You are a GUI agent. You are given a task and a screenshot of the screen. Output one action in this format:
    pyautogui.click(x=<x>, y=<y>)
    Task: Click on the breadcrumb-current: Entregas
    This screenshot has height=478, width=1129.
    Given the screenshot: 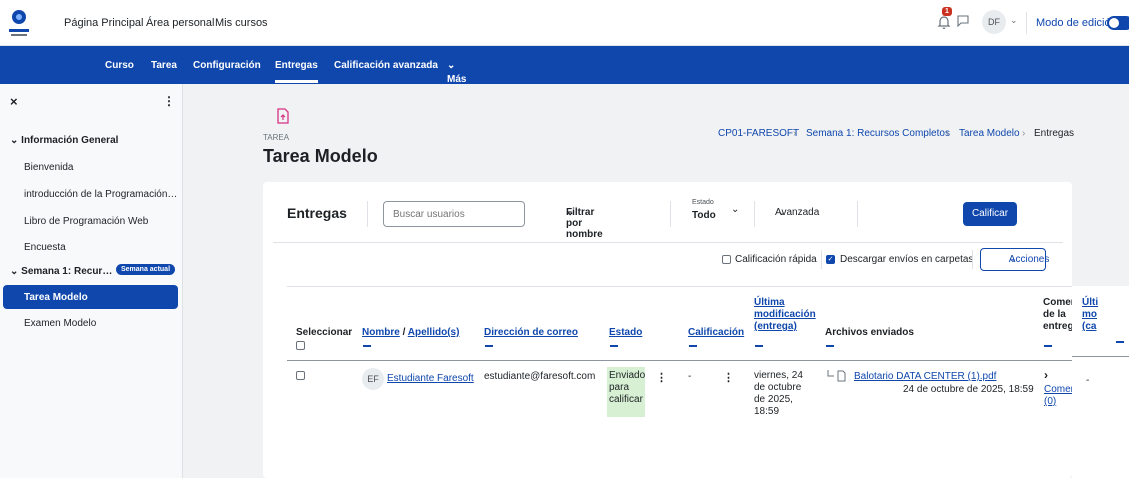 What is the action you would take?
    pyautogui.click(x=1054, y=133)
    